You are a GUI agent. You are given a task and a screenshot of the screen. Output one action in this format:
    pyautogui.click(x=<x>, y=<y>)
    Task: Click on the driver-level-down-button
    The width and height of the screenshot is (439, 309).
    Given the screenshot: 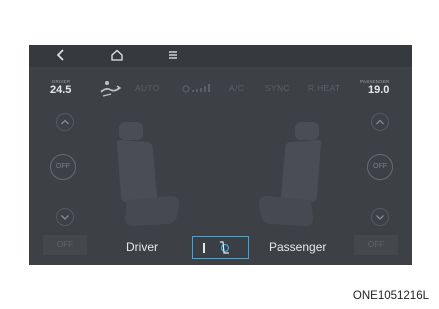 What is the action you would take?
    pyautogui.click(x=65, y=217)
    